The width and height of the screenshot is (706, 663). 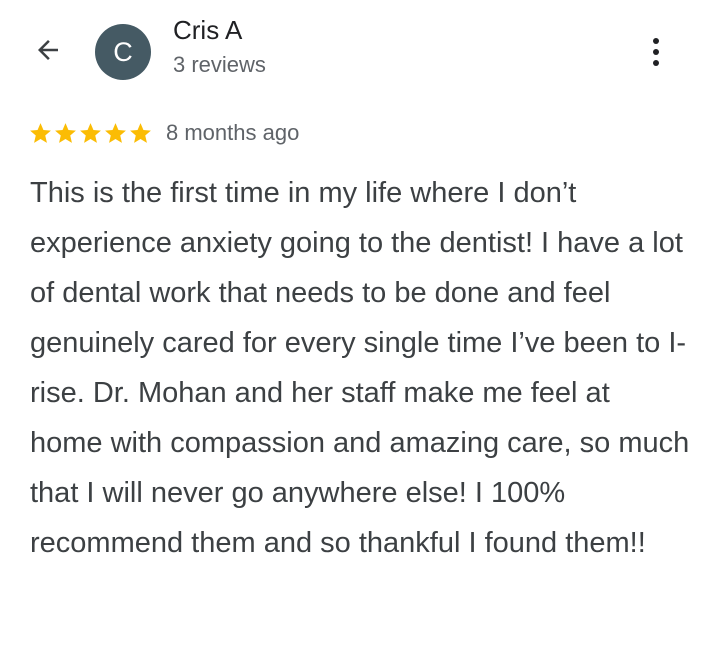 I want to click on more-vert-icon, so click(x=656, y=52).